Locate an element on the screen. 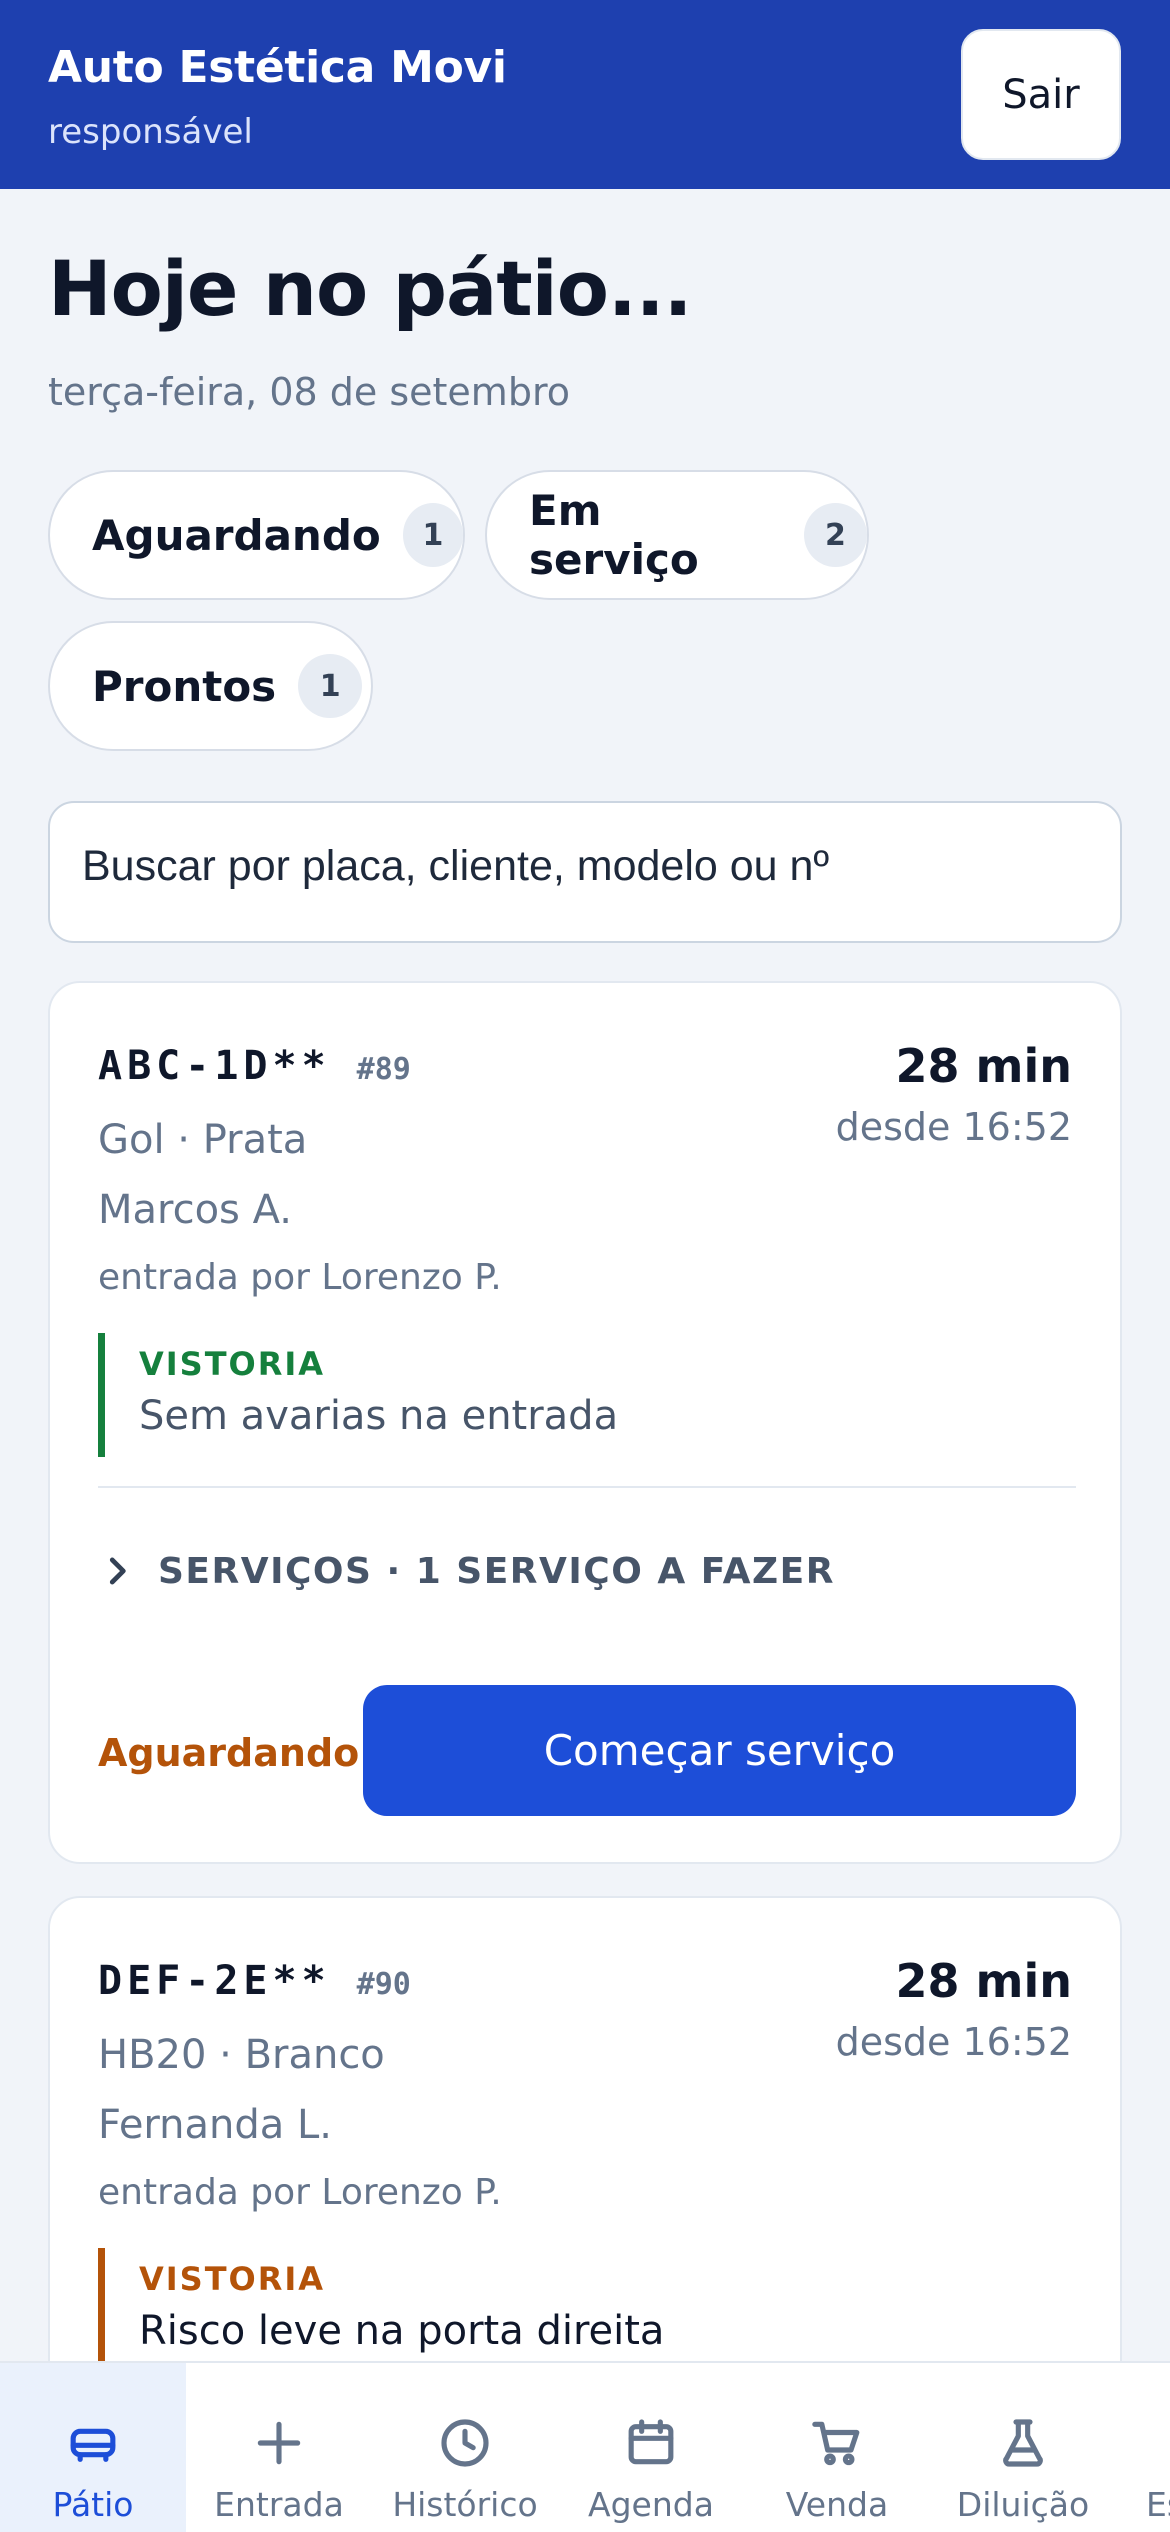 The image size is (1170, 2532). inspection-note: VISTORIA Risco leve na porta direita is located at coordinates (587, 2310).